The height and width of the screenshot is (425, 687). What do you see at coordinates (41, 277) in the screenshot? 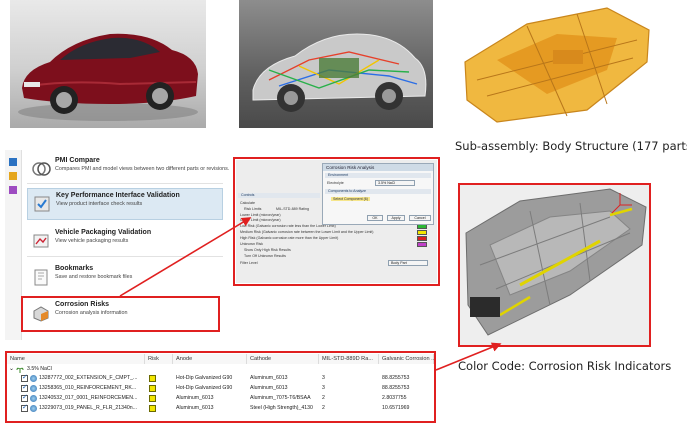
I see `bookmark-icon` at bounding box center [41, 277].